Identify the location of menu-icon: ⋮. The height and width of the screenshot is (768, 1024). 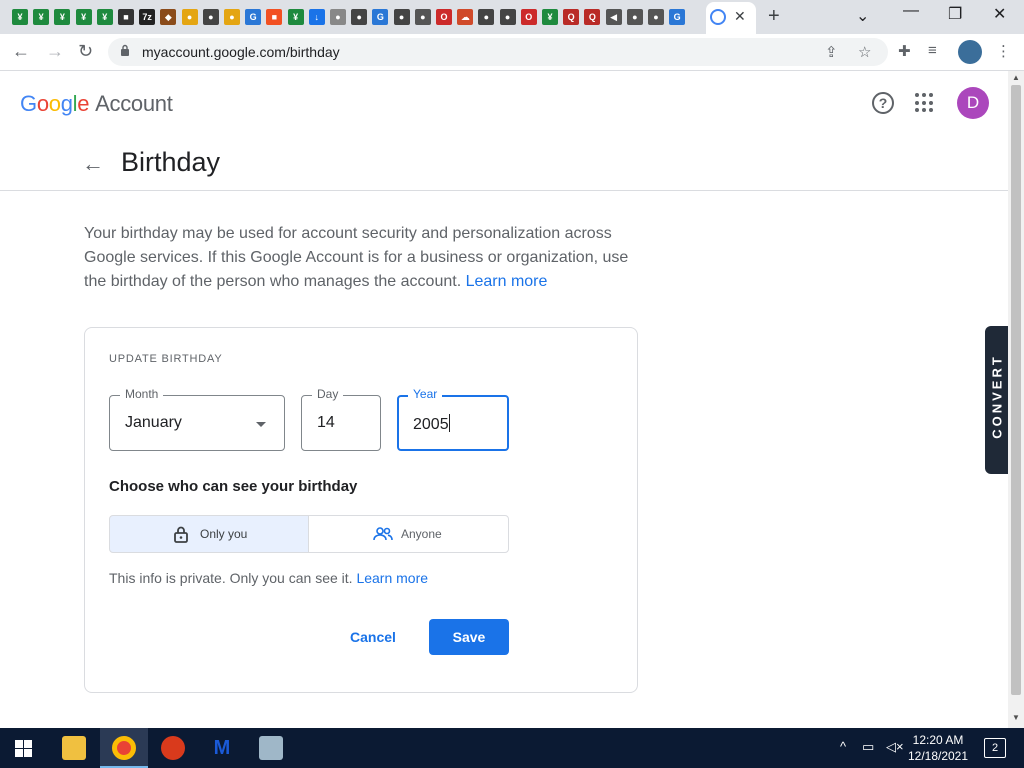
(1003, 51).